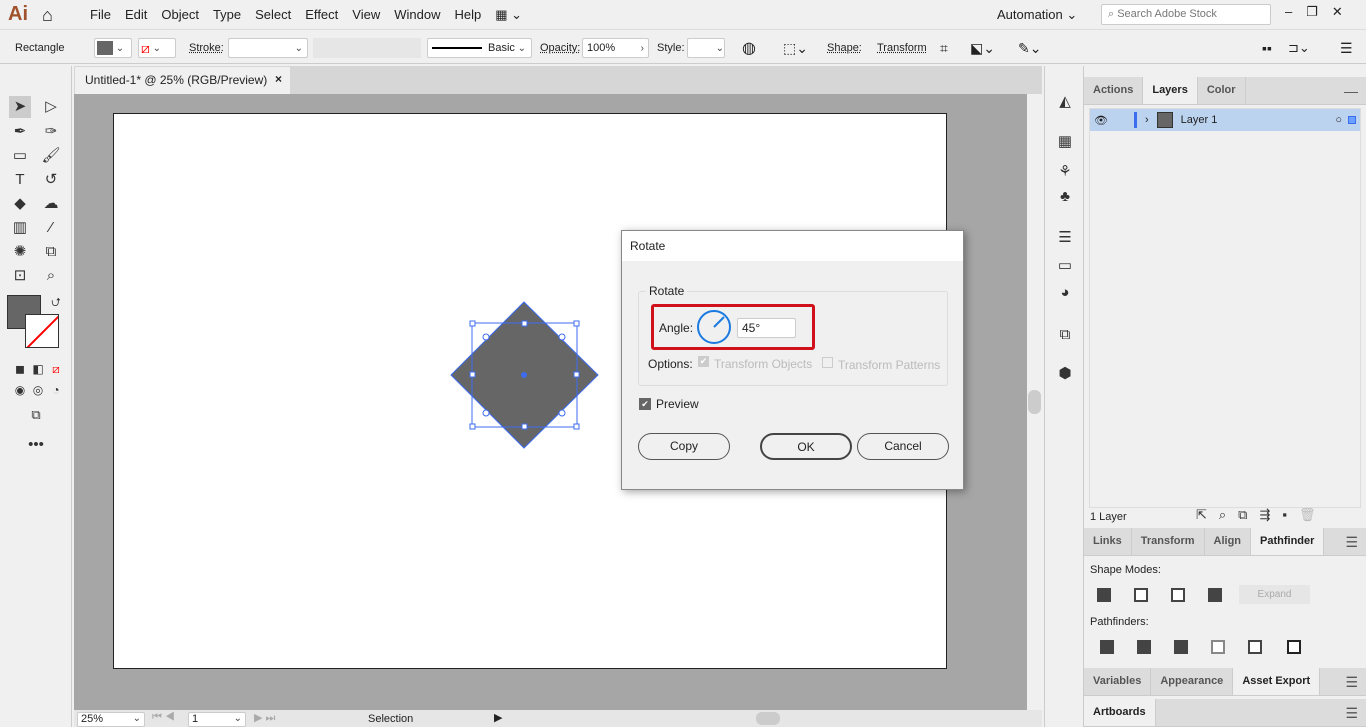 The width and height of the screenshot is (1366, 727). Describe the element at coordinates (56, 302) in the screenshot. I see `swap-colors-icon: ⮍` at that location.